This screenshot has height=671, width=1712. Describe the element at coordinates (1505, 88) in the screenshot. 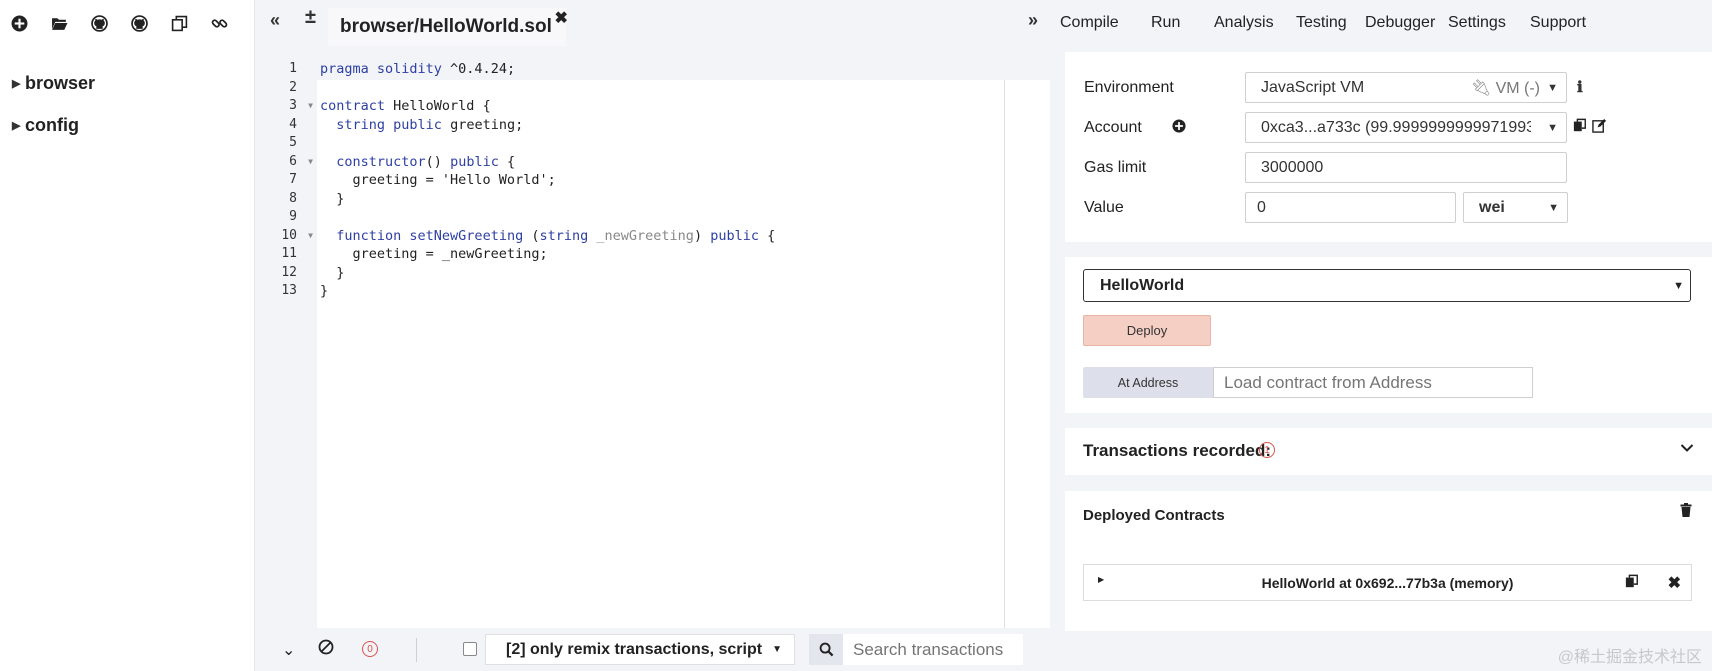

I see `vm-status: 🔌︎ VM (-)` at that location.